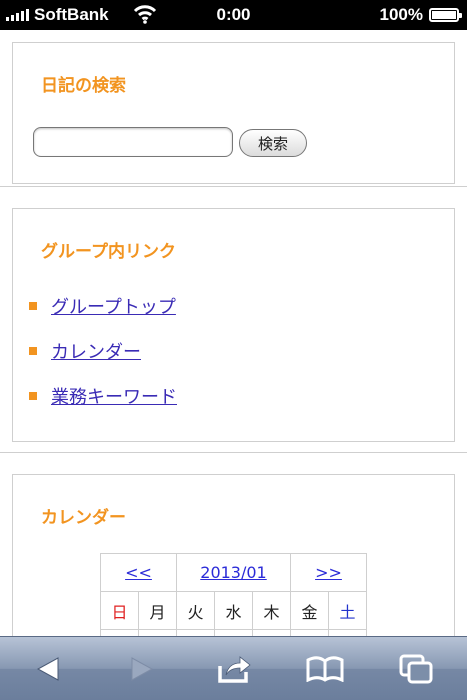 This screenshot has height=700, width=467. Describe the element at coordinates (119, 610) in the screenshot. I see `weekday-sun: 日` at that location.